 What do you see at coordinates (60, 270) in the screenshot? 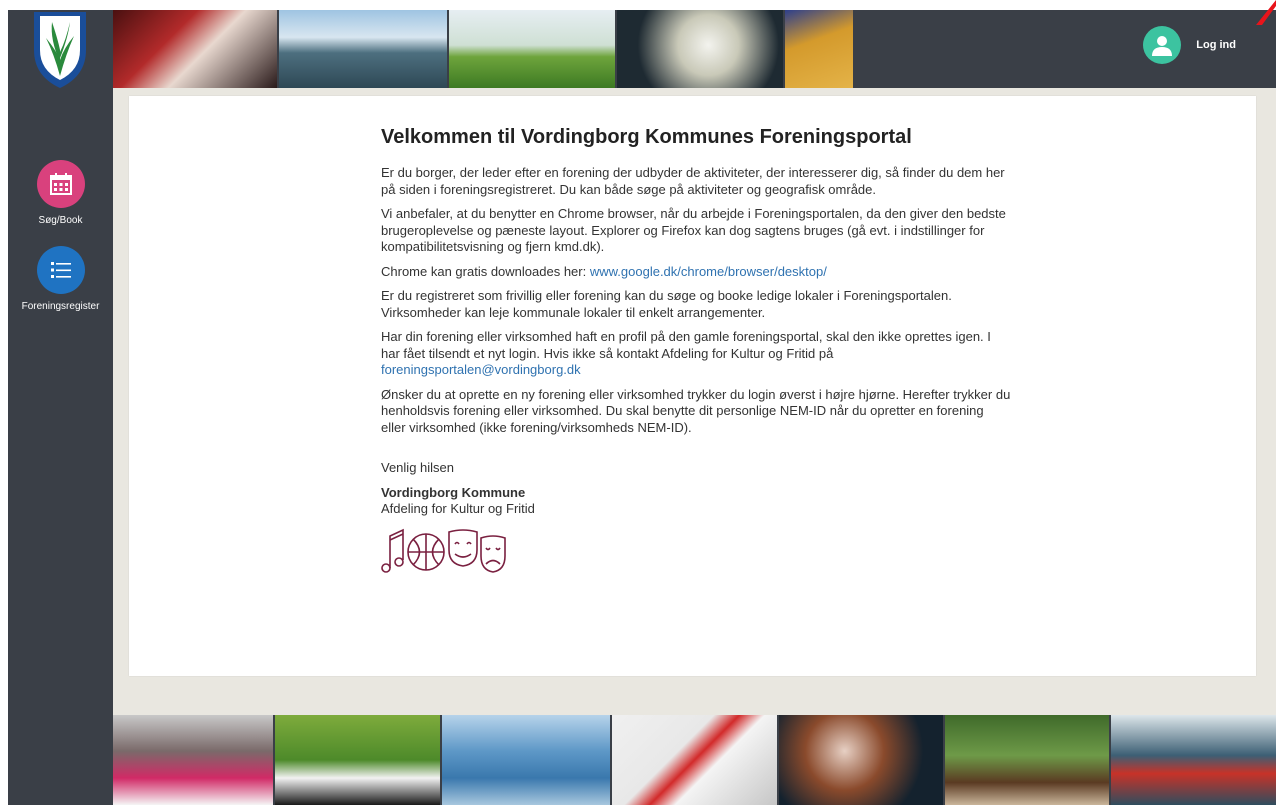
I see `list-icon` at bounding box center [60, 270].